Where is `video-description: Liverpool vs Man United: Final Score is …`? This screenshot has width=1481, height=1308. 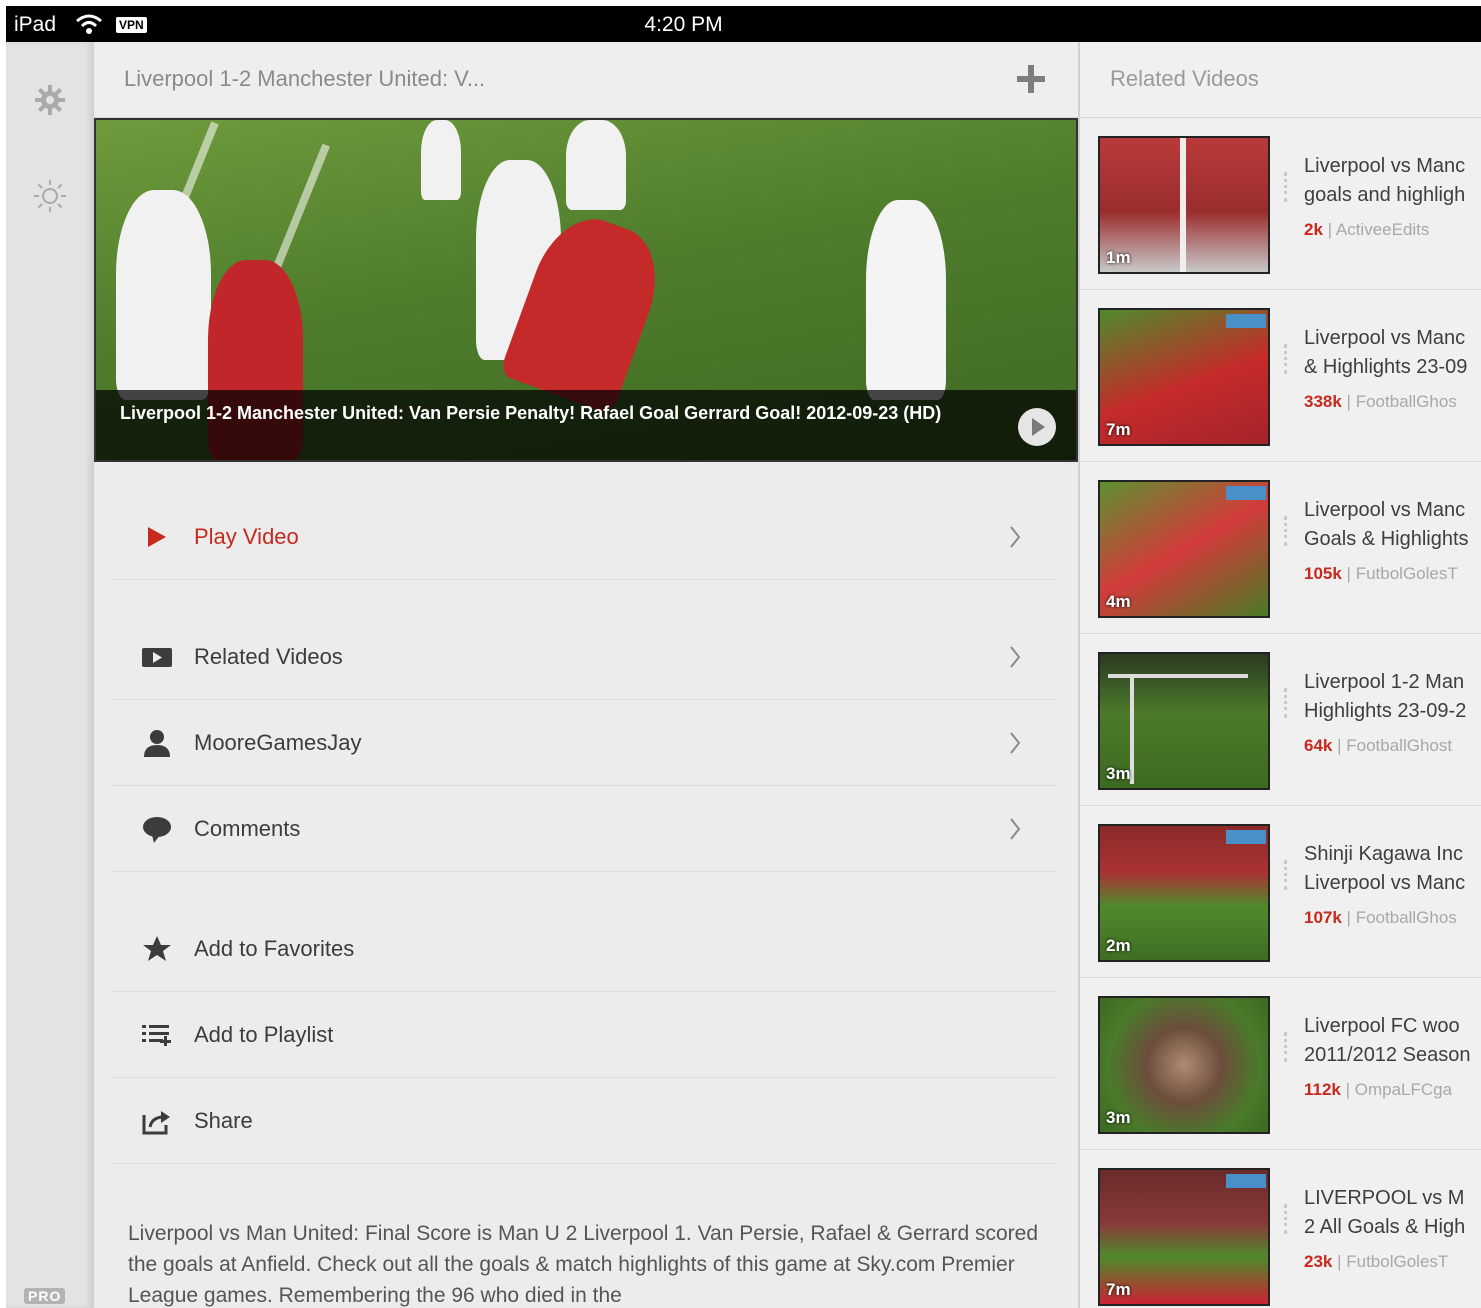 video-description: Liverpool vs Man United: Final Score is … is located at coordinates (583, 1264).